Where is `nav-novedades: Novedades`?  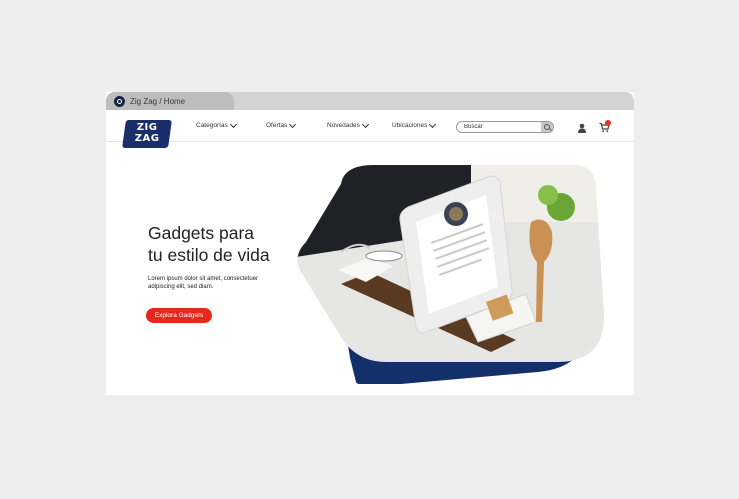 nav-novedades: Novedades is located at coordinates (348, 124).